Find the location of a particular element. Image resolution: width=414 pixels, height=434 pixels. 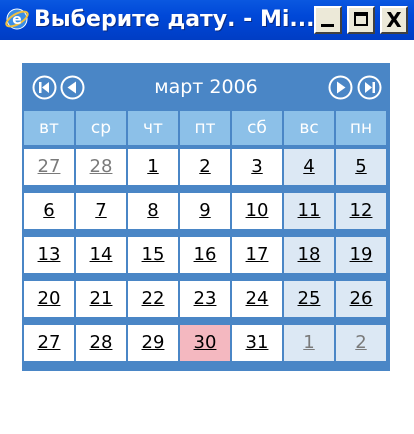

day-cell: 5 is located at coordinates (361, 167).